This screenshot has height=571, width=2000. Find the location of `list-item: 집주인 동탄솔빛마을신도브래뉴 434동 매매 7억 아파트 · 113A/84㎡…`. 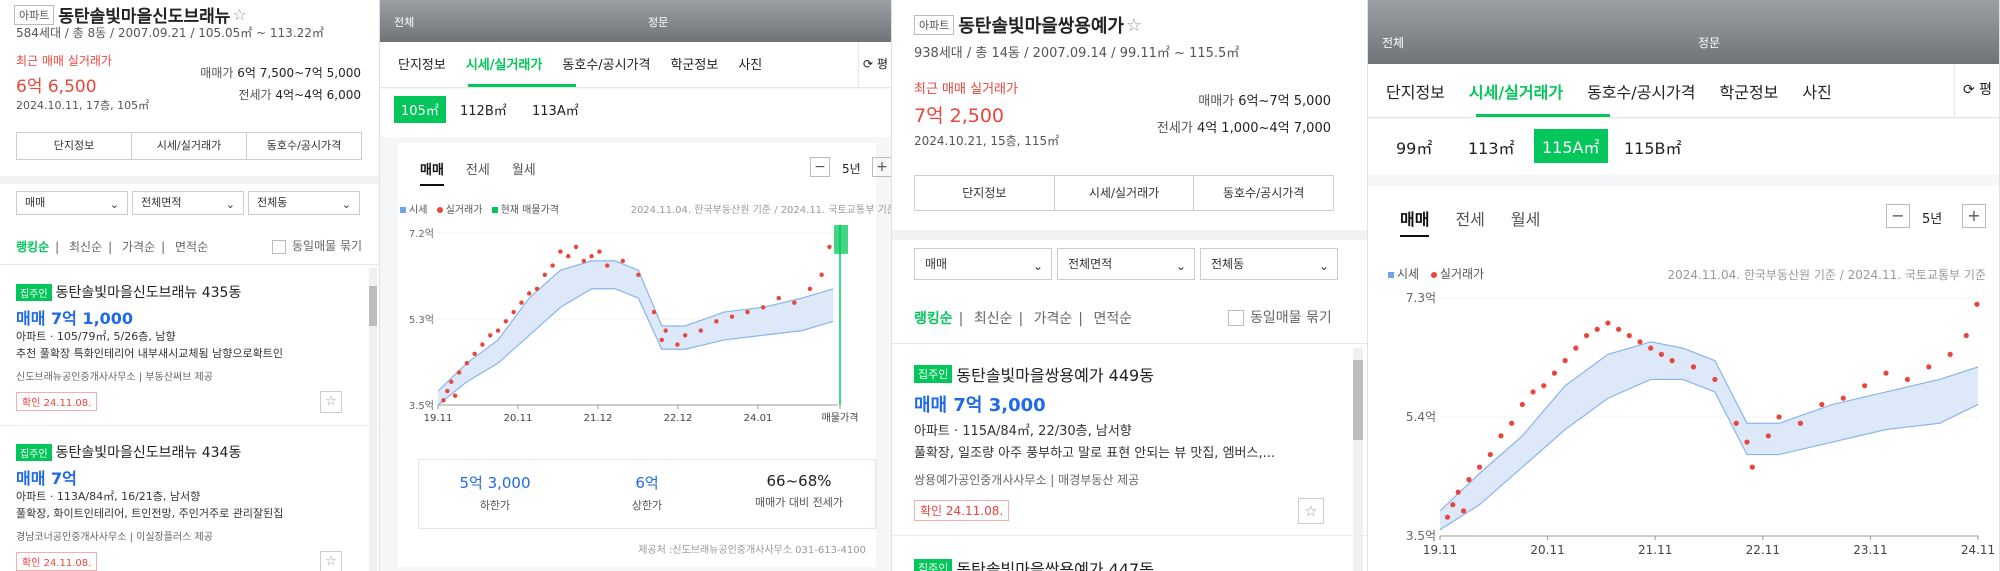

list-item: 집주인 동탄솔빛마을신도브래뉴 434동 매매 7억 아파트 · 113A/84㎡… is located at coordinates (189, 503).